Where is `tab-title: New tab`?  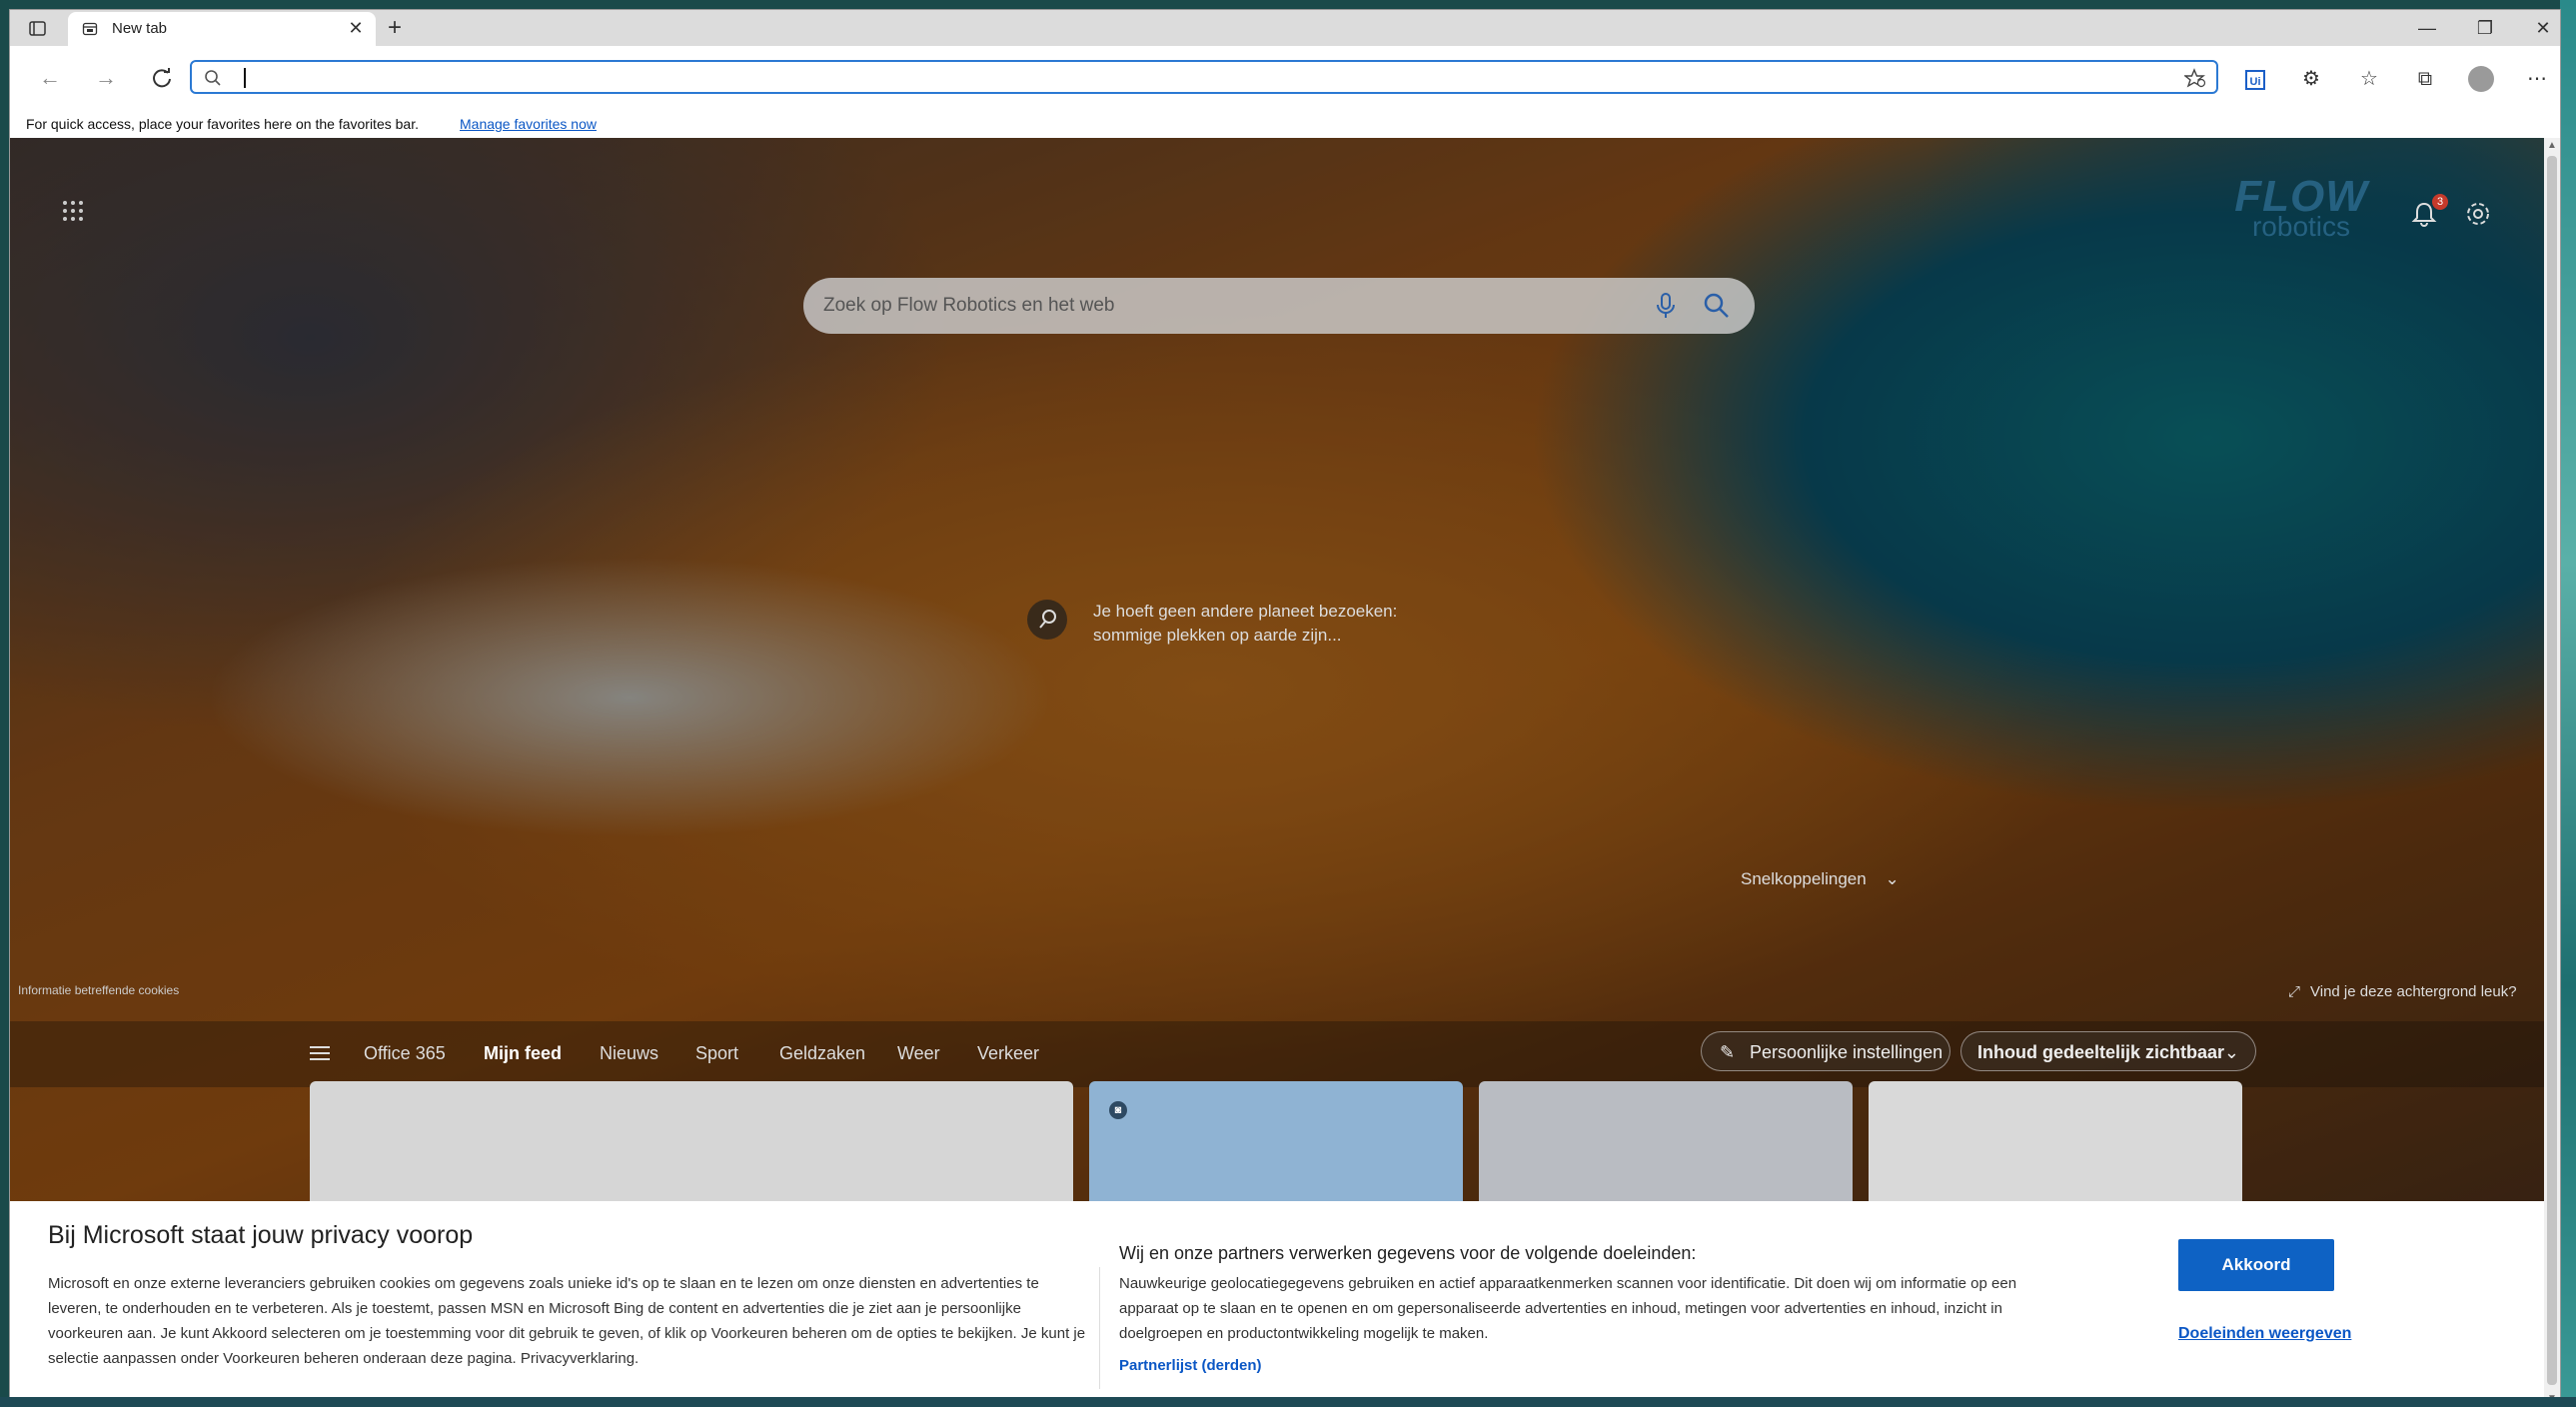
tab-title: New tab is located at coordinates (140, 28).